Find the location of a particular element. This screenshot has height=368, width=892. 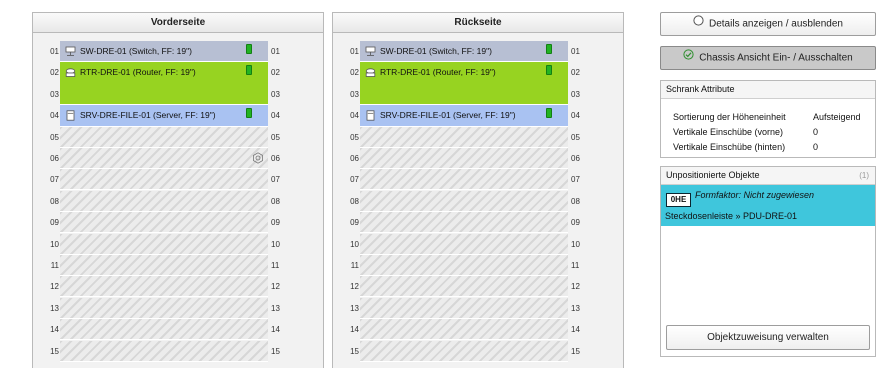

height-unit-badge: 0HE is located at coordinates (678, 200).